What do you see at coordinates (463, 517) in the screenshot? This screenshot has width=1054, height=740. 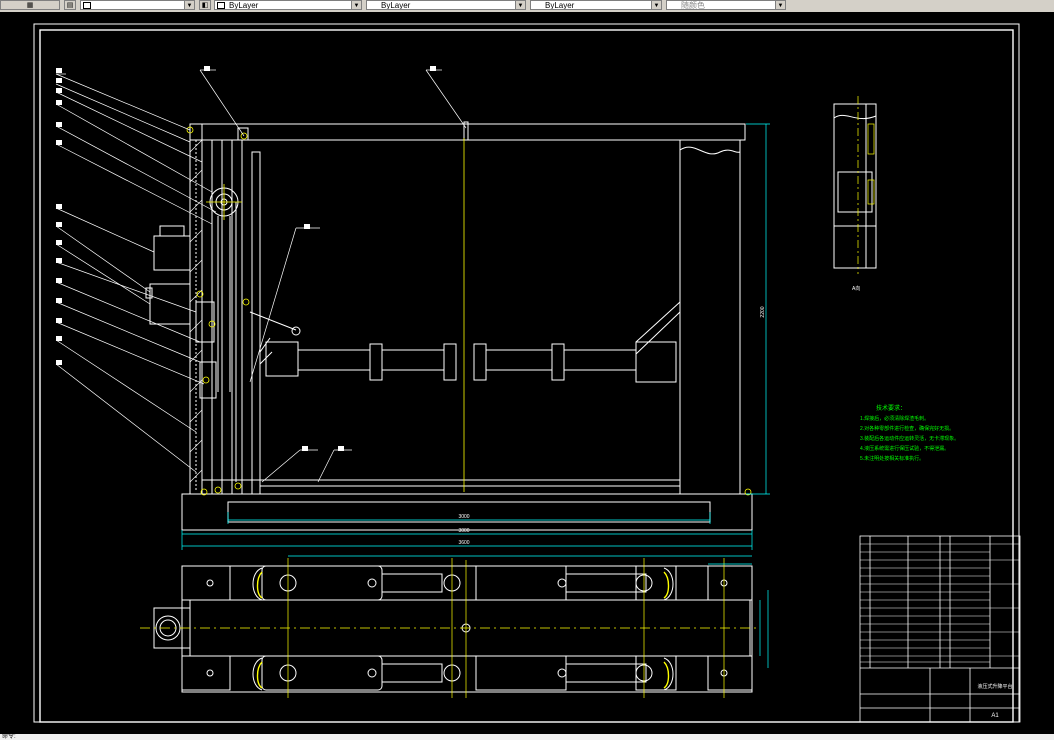 I see `dim-inner-width: 3000` at bounding box center [463, 517].